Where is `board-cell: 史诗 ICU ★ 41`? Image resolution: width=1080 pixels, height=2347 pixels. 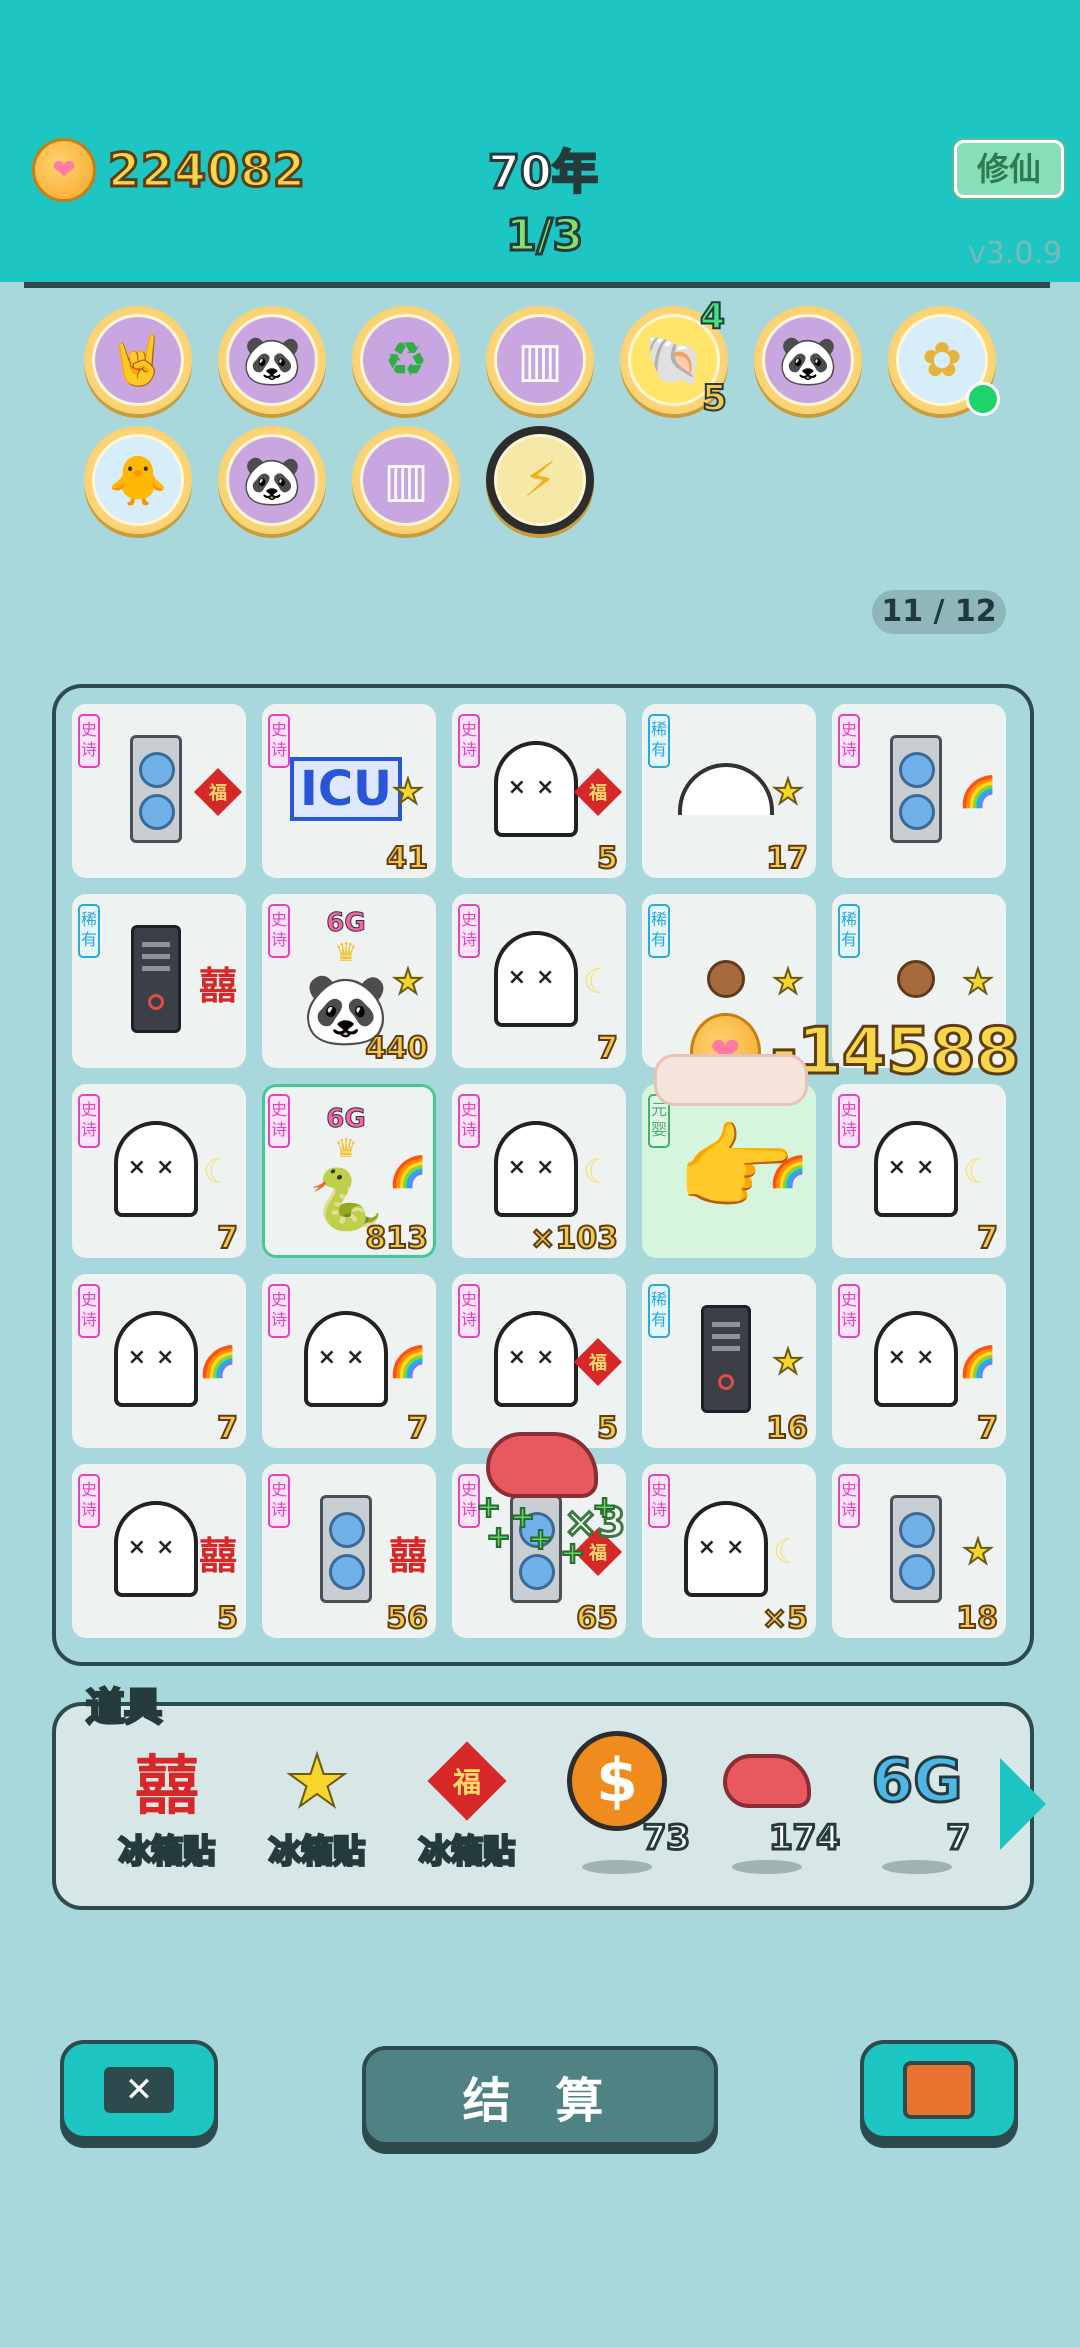 board-cell: 史诗 ICU ★ 41 is located at coordinates (349, 791).